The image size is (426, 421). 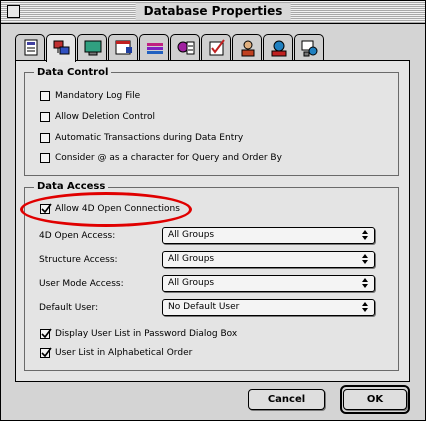 I want to click on menu-tab-icon, so click(x=186, y=48).